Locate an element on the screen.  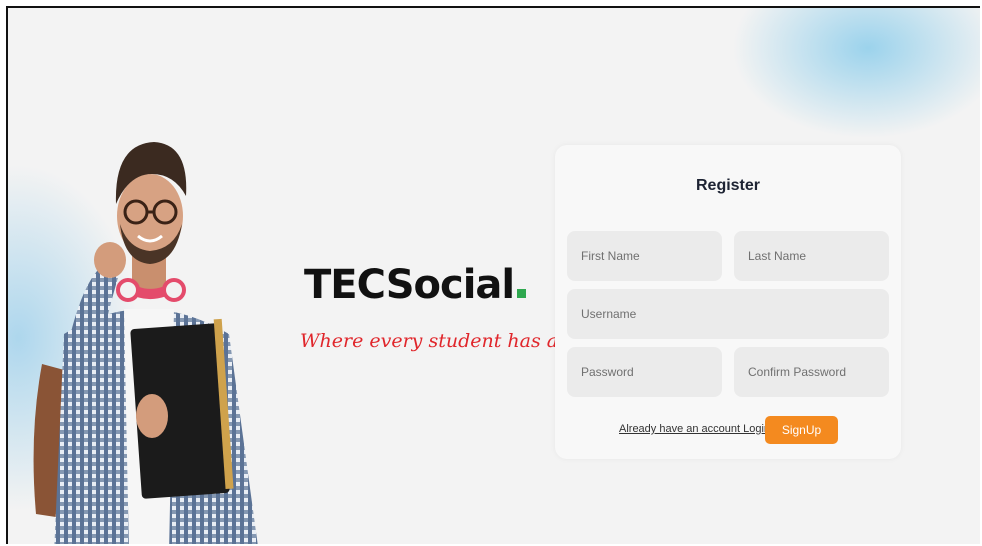
password-input is located at coordinates (644, 372).